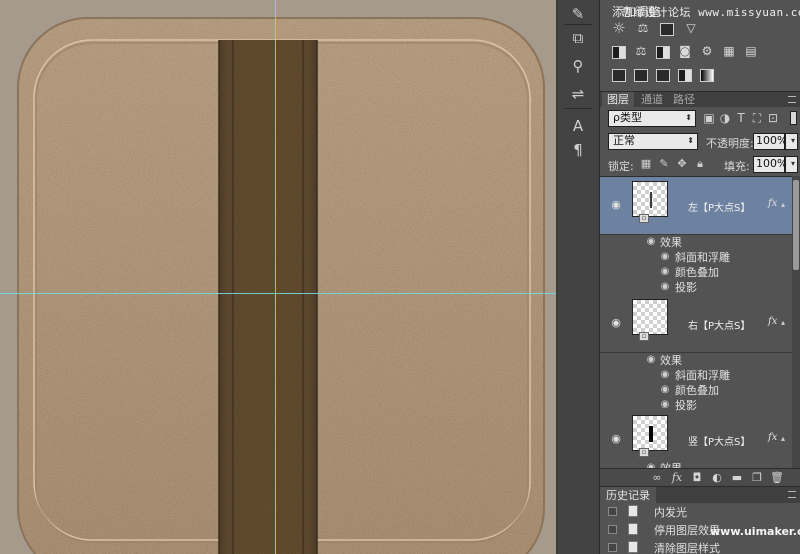 Image resolution: width=800 pixels, height=554 pixels. Describe the element at coordinates (793, 118) in the screenshot. I see `filter-toggle` at that location.